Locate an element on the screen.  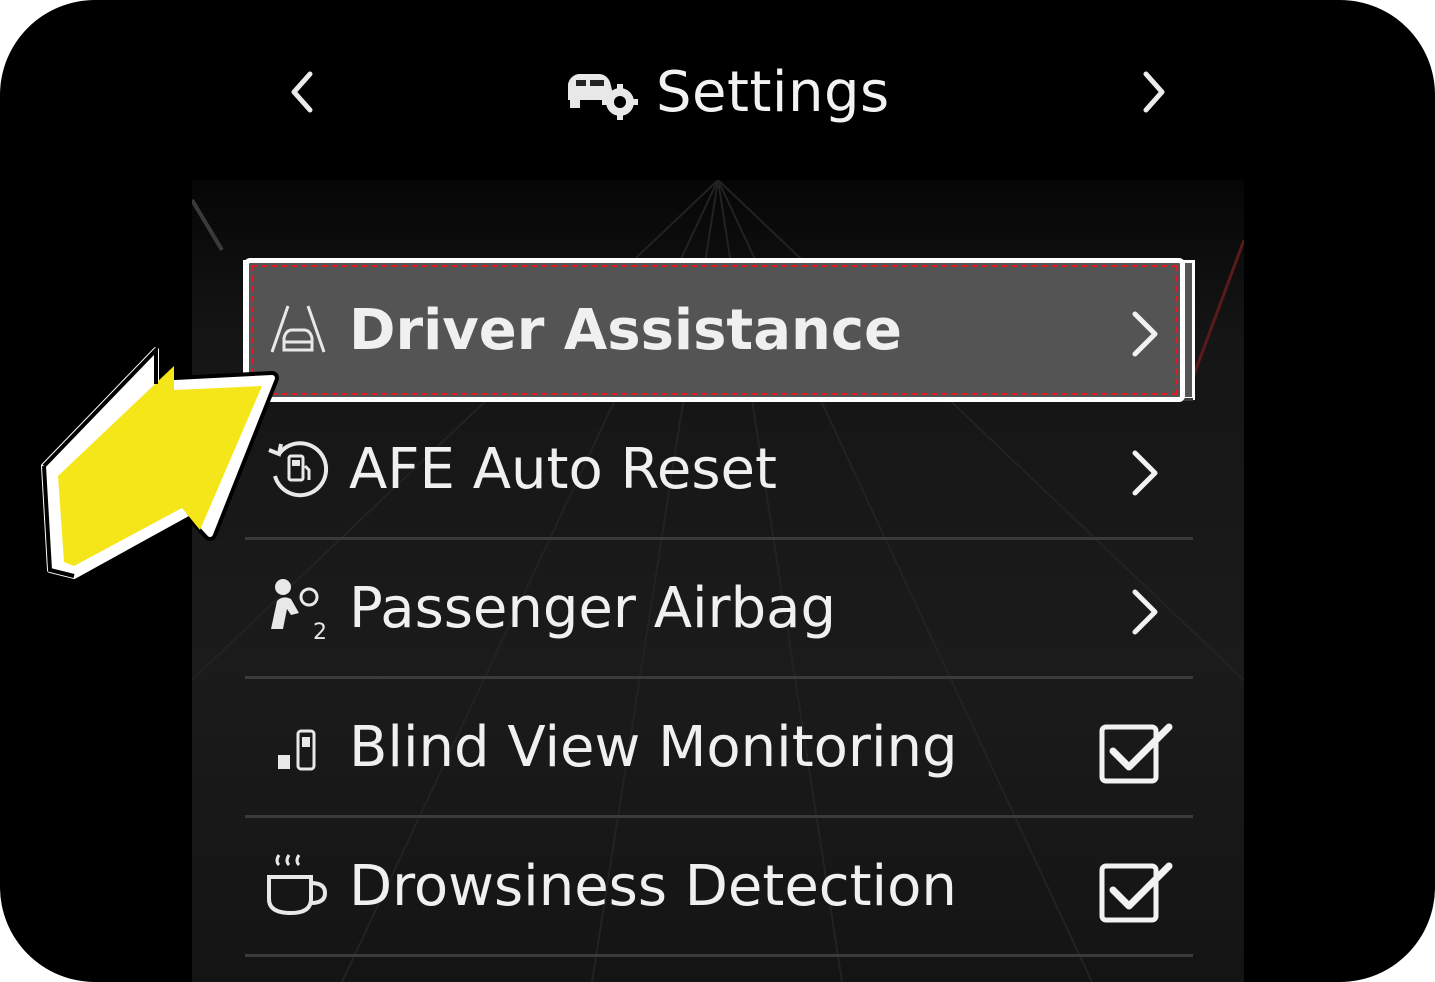
menu-item-label: AFE Auto Reset is located at coordinates (563, 469).